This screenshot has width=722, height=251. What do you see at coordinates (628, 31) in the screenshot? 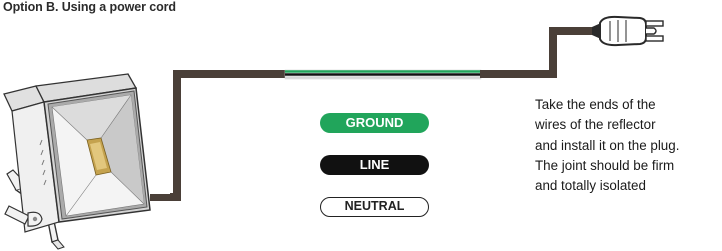
I see `power-plug-icon` at bounding box center [628, 31].